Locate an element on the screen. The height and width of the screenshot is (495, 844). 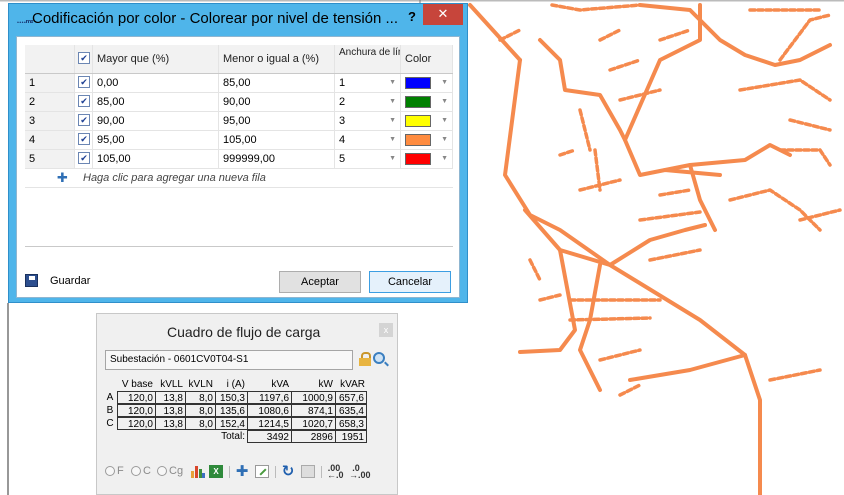
less-equal-value: 85,00 is located at coordinates (277, 83).